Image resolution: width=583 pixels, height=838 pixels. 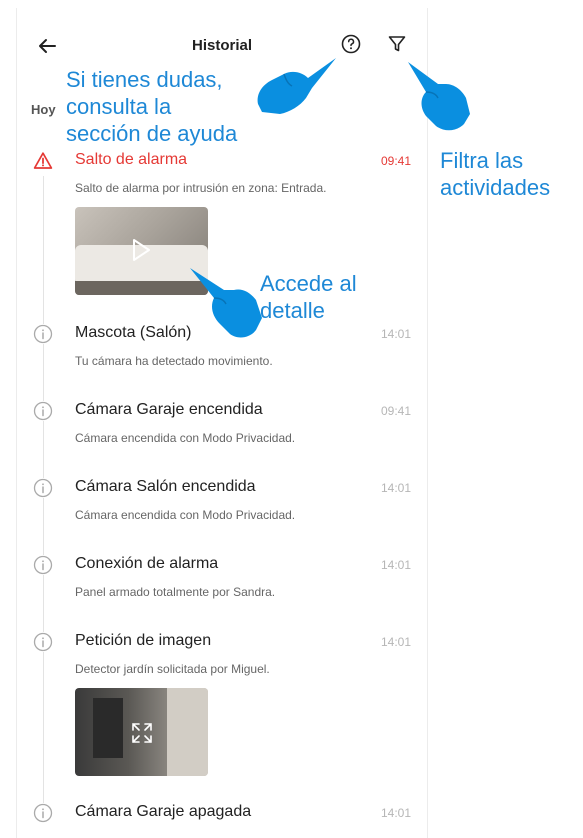 I want to click on day-label: Hoy, so click(x=43, y=109).